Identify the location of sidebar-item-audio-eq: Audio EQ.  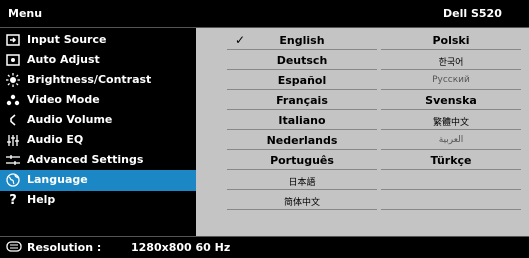
(98, 140).